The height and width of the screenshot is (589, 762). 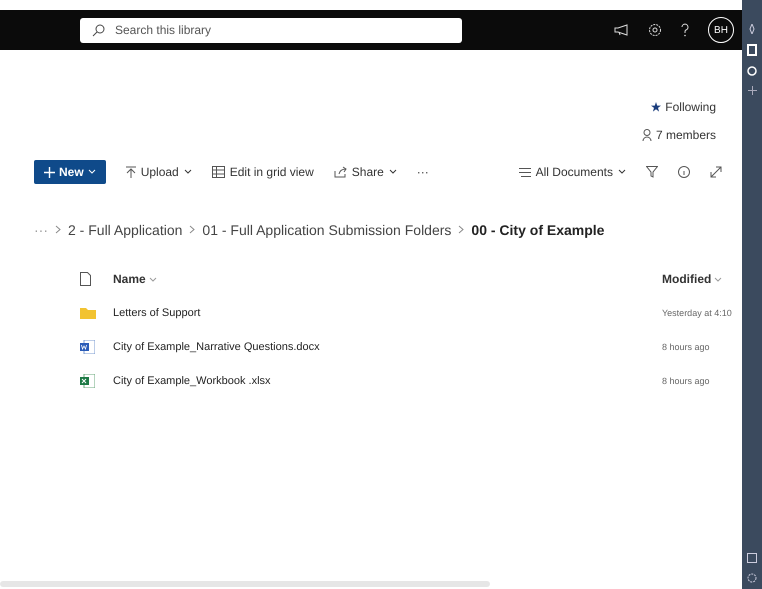 I want to click on upload-button: Upload, so click(x=159, y=172).